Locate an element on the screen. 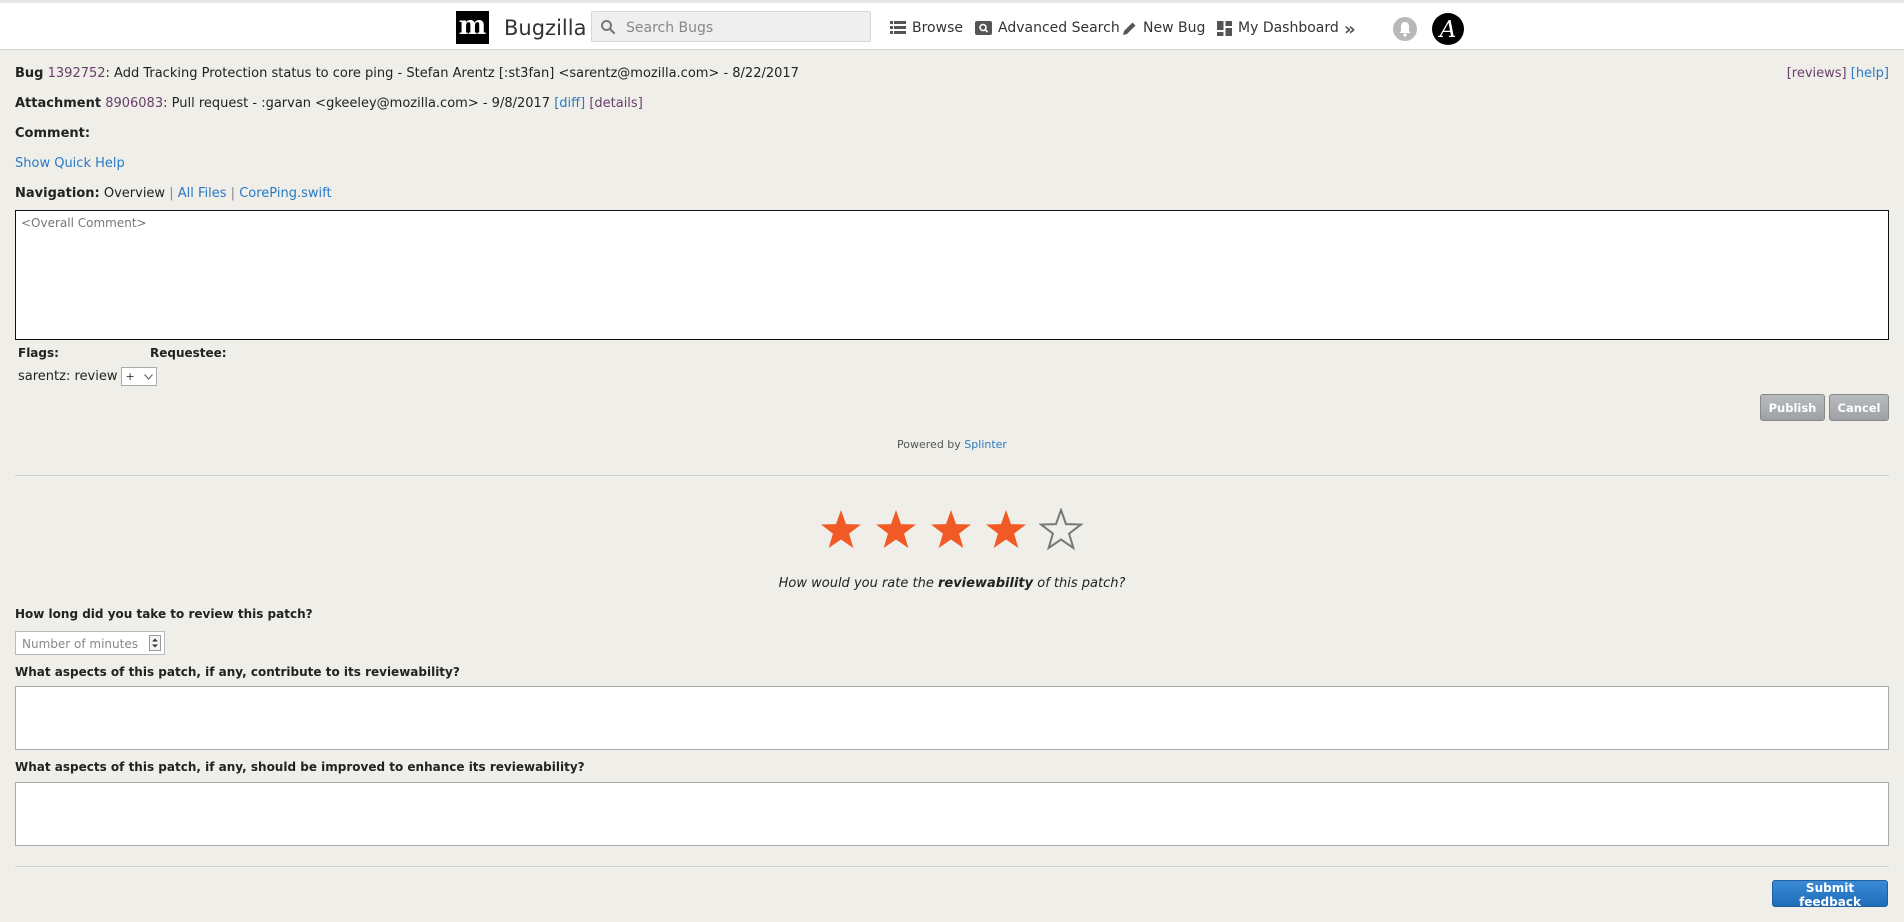 Image resolution: width=1904 pixels, height=922 pixels. navigation-current: Overview is located at coordinates (134, 193).